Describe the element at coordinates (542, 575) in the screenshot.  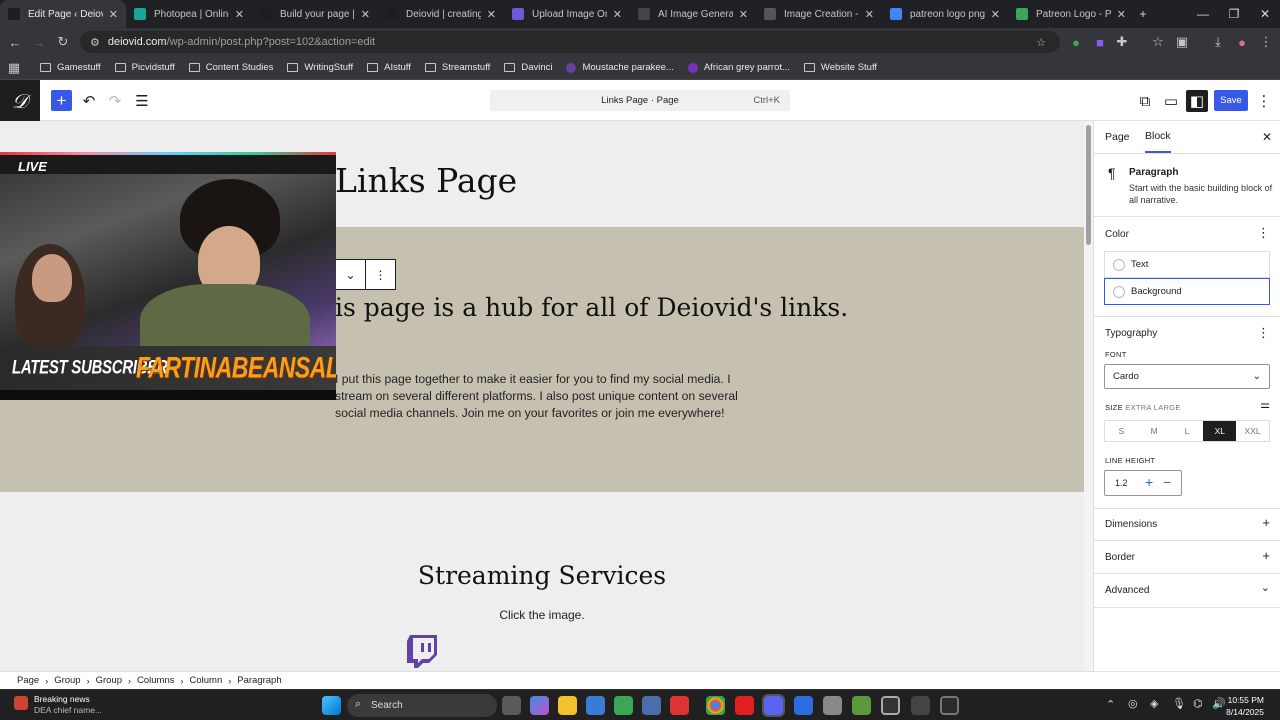
I see `streaming-services-heading: Streaming Services` at that location.